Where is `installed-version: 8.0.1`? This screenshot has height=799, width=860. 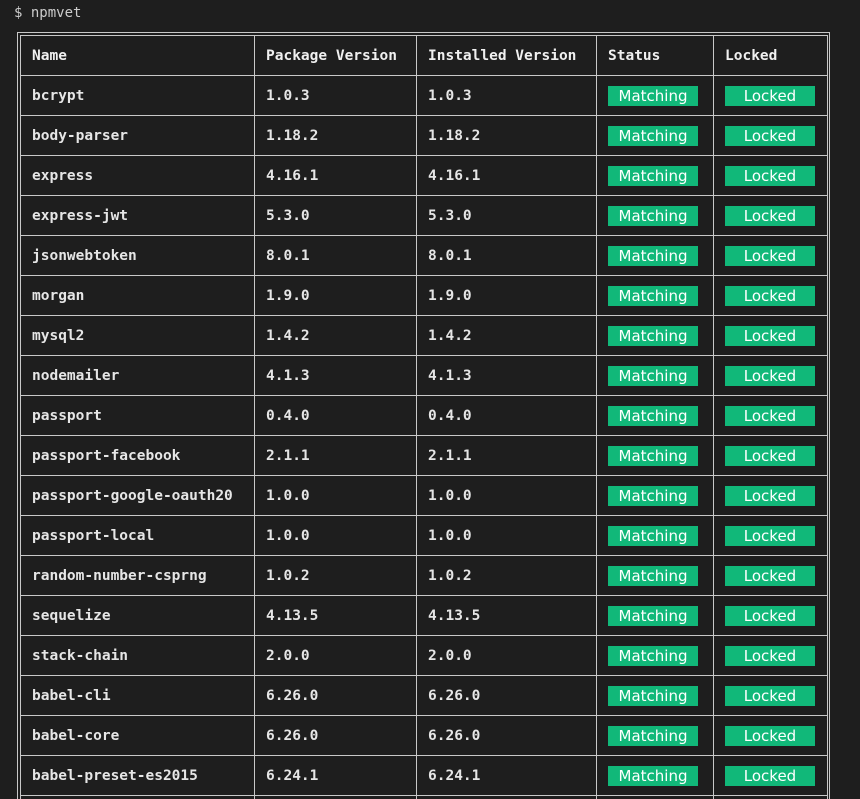 installed-version: 8.0.1 is located at coordinates (450, 255).